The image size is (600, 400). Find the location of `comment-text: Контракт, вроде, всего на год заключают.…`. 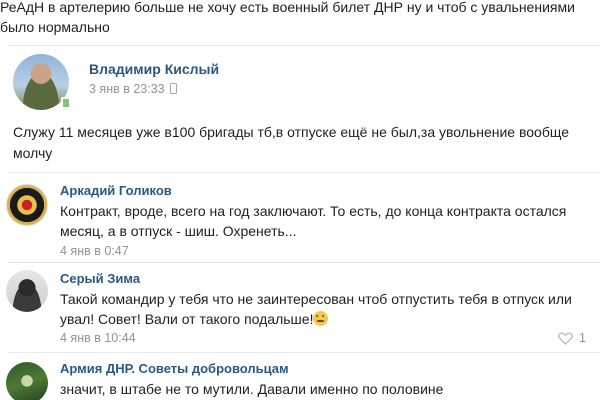

comment-text: Контракт, вроде, всего на год заключают.… is located at coordinates (313, 221).